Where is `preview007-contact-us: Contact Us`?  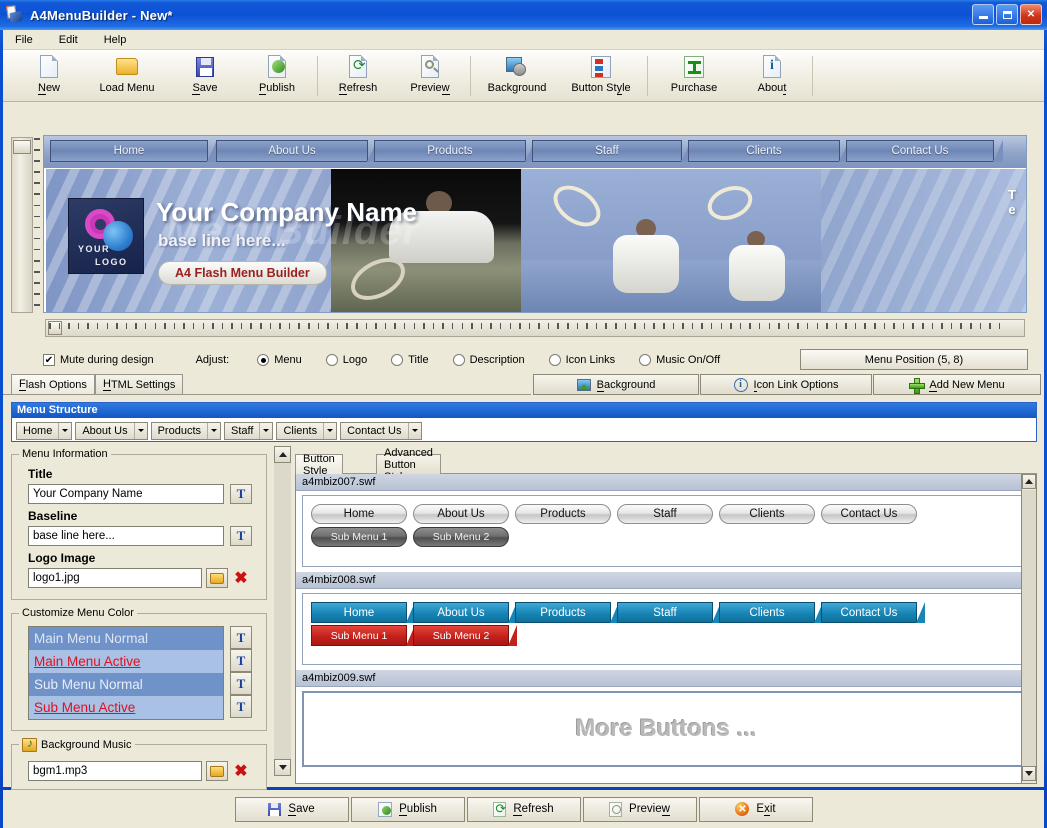
preview007-contact-us: Contact Us is located at coordinates (869, 514).